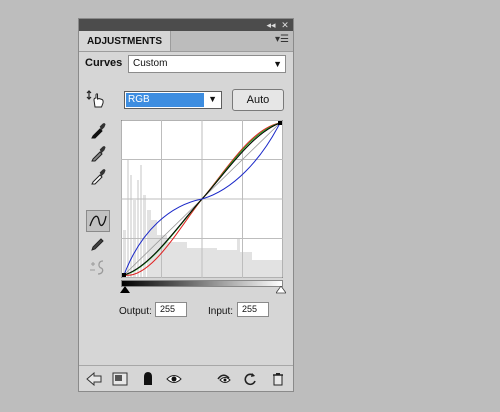 The height and width of the screenshot is (412, 500). What do you see at coordinates (258, 100) in the screenshot?
I see `auto-button: Auto` at bounding box center [258, 100].